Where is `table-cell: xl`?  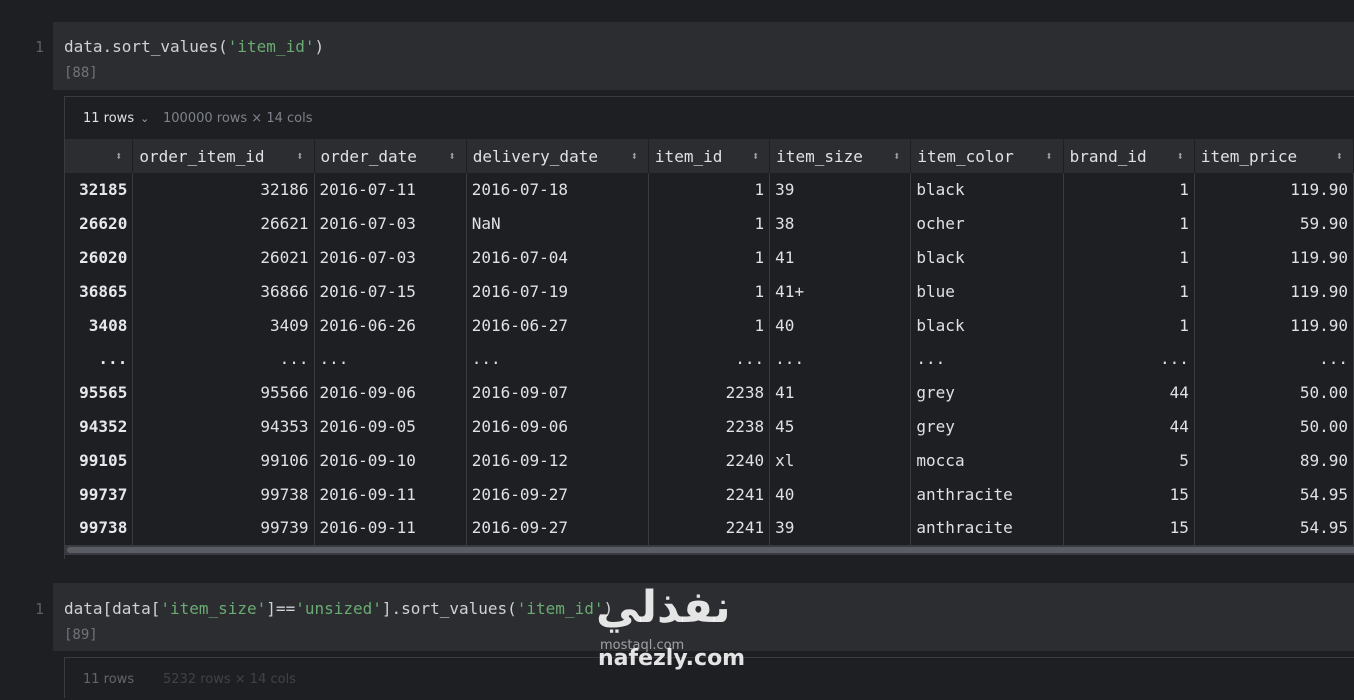 table-cell: xl is located at coordinates (840, 460).